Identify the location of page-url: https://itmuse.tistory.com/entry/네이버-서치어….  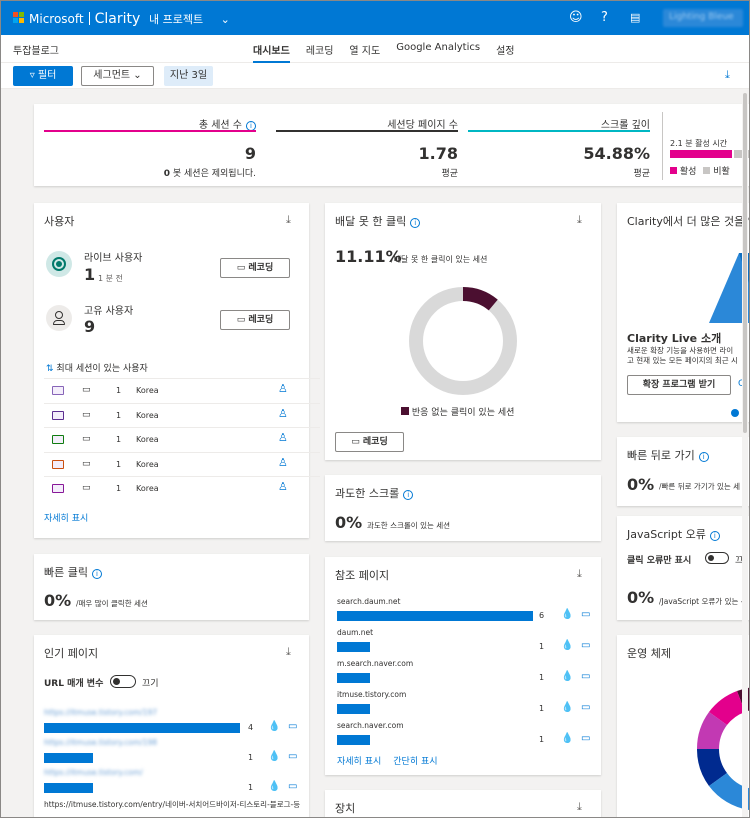
(175, 804).